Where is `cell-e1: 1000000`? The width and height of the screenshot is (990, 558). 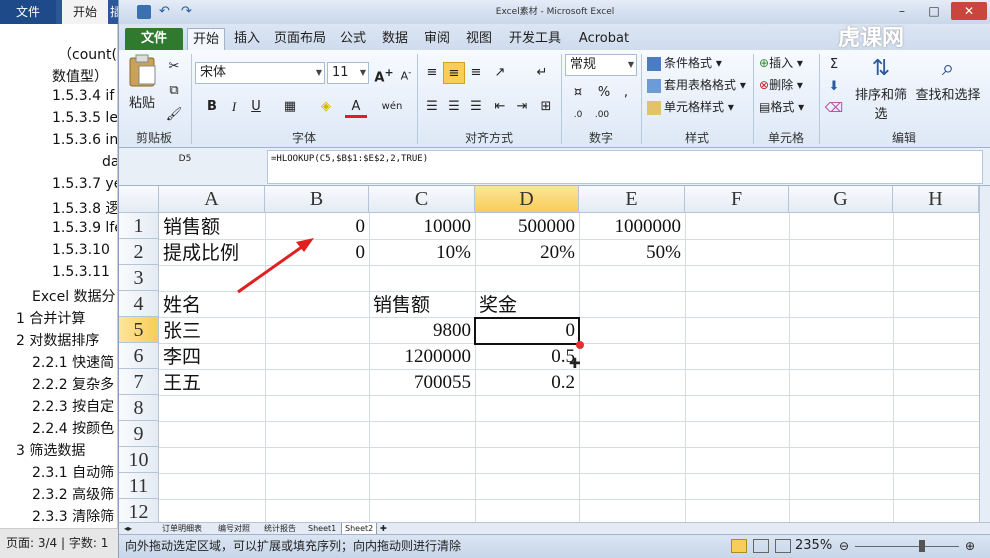 cell-e1: 1000000 is located at coordinates (632, 227).